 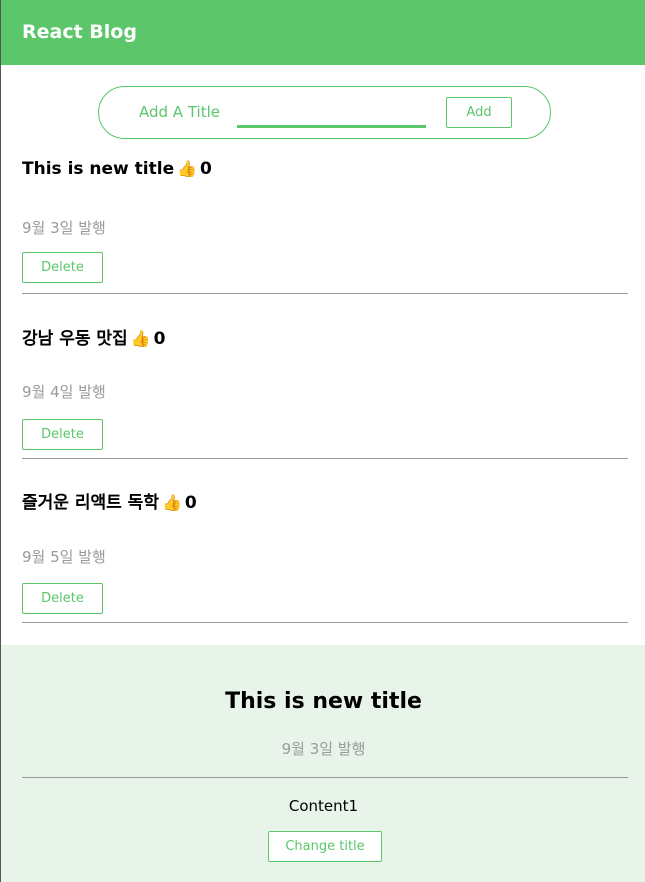 I want to click on post-title-row: 즐거운 리액트 독학 👍 0, so click(x=109, y=500).